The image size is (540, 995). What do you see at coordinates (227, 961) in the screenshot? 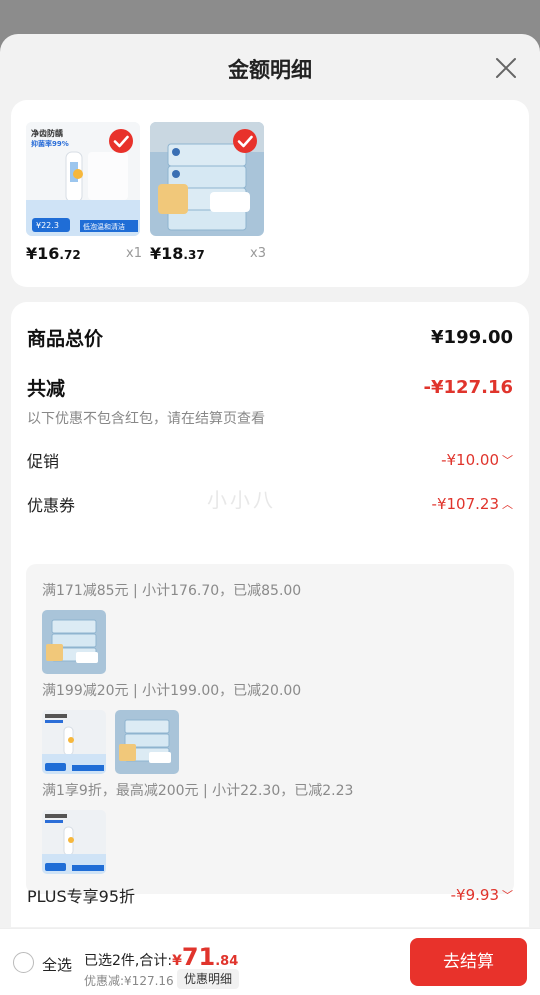
I see `total-amount-cents: .84` at bounding box center [227, 961].